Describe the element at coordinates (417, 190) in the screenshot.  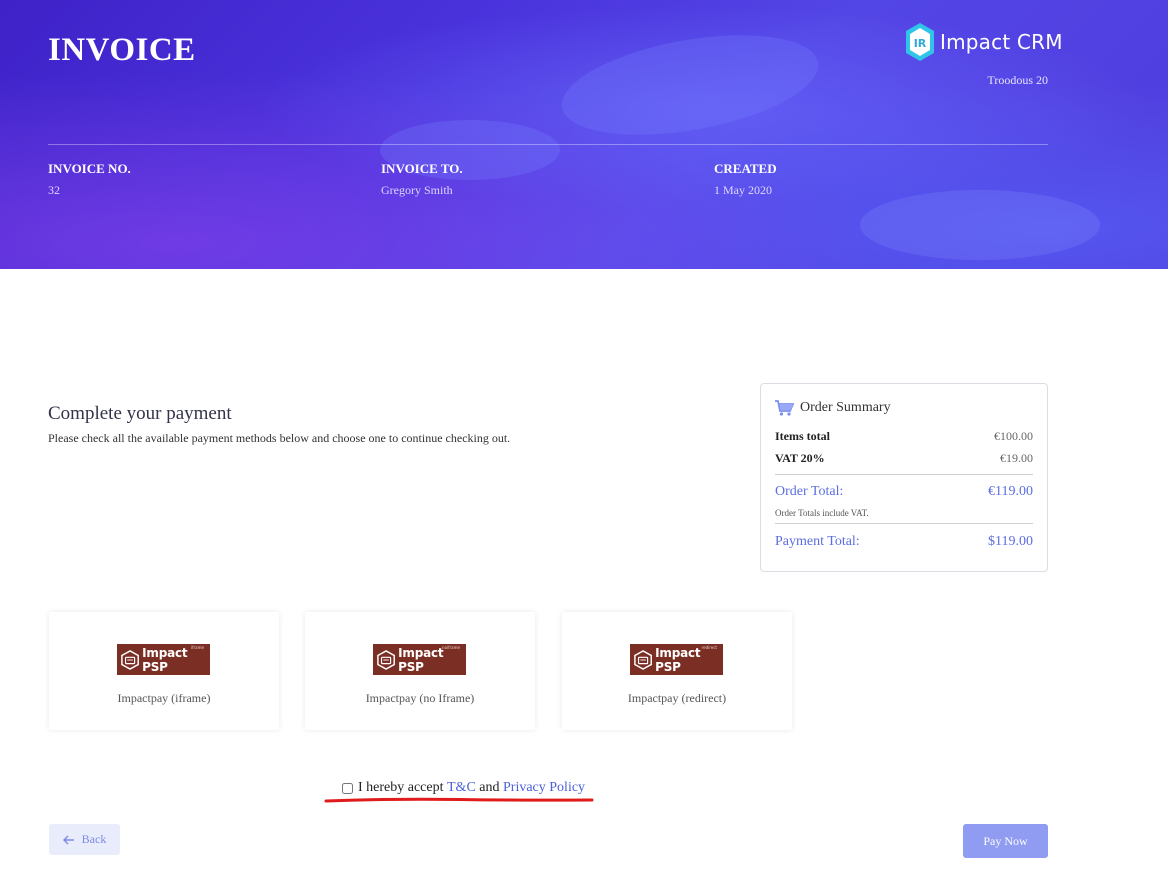
I see `invoice-to-value: Gregory Smith` at that location.